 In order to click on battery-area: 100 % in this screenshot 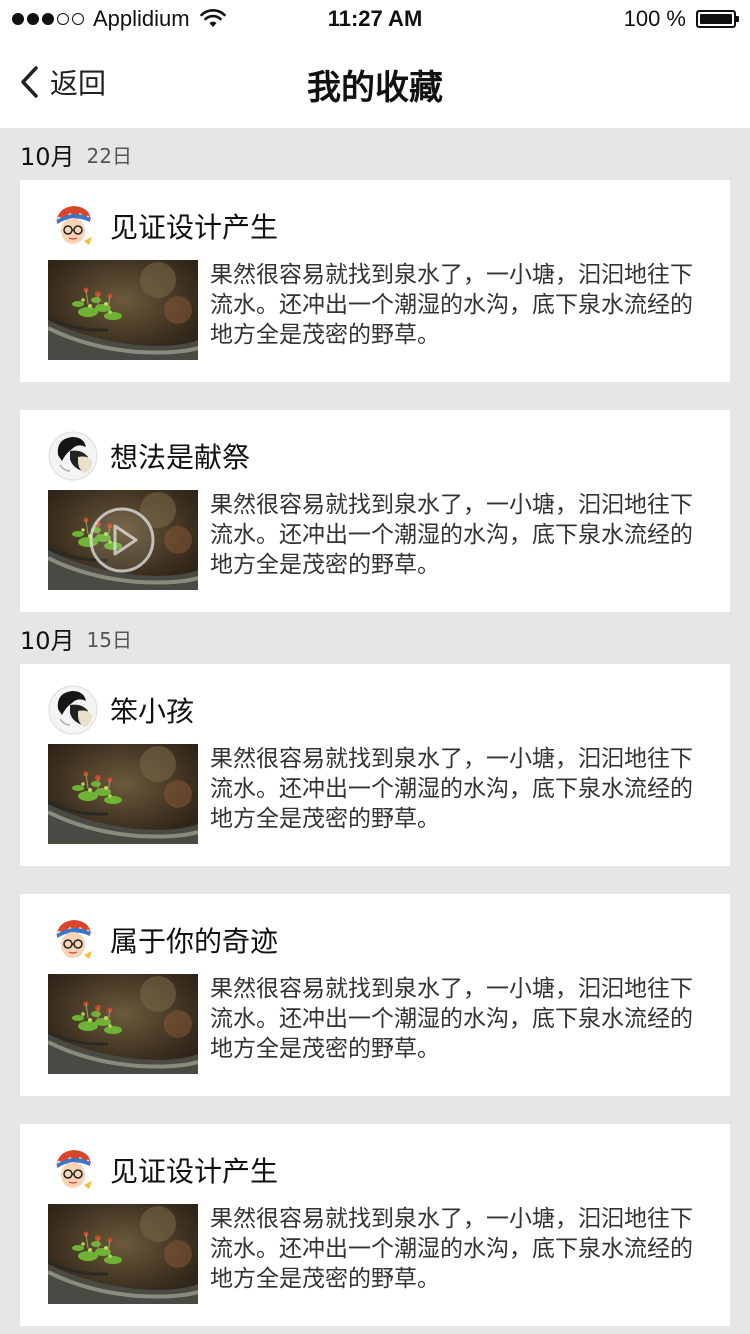, I will do `click(681, 19)`.